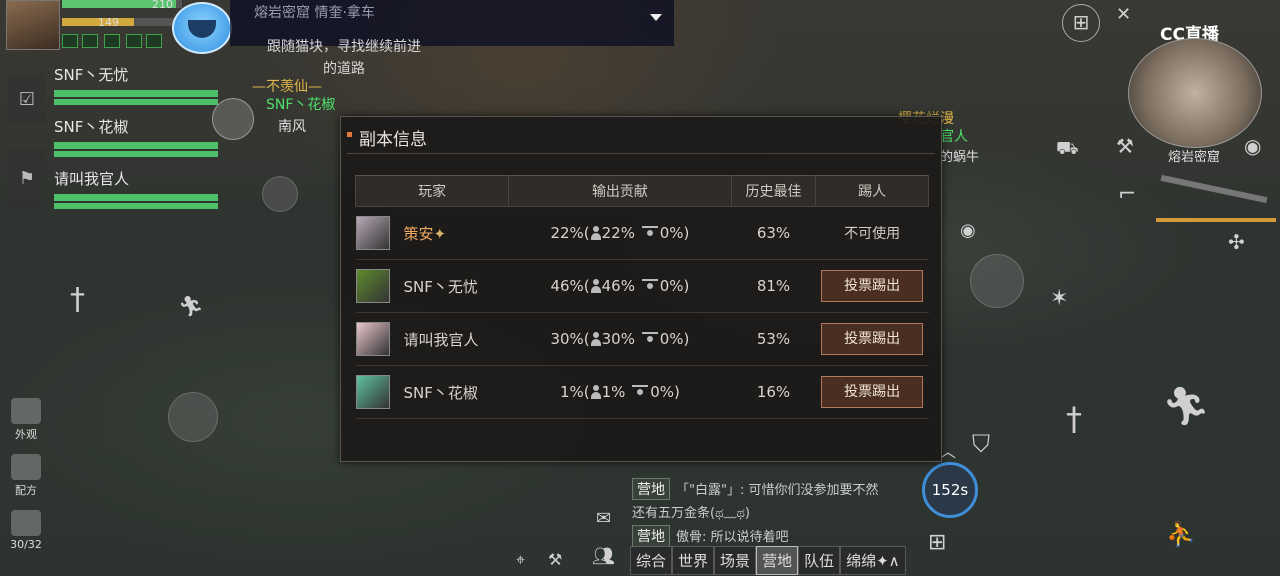  What do you see at coordinates (1181, 534) in the screenshot?
I see `crouch-icon: ⛹` at bounding box center [1181, 534].